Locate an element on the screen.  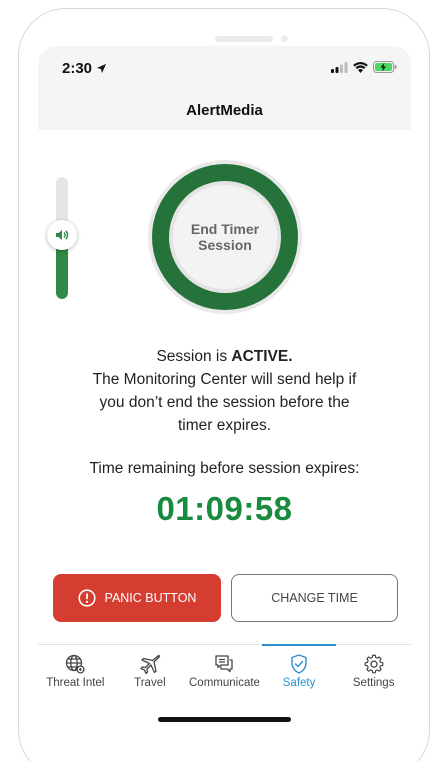
tab-threat-intel-label: Threat Intel is located at coordinates (75, 683).